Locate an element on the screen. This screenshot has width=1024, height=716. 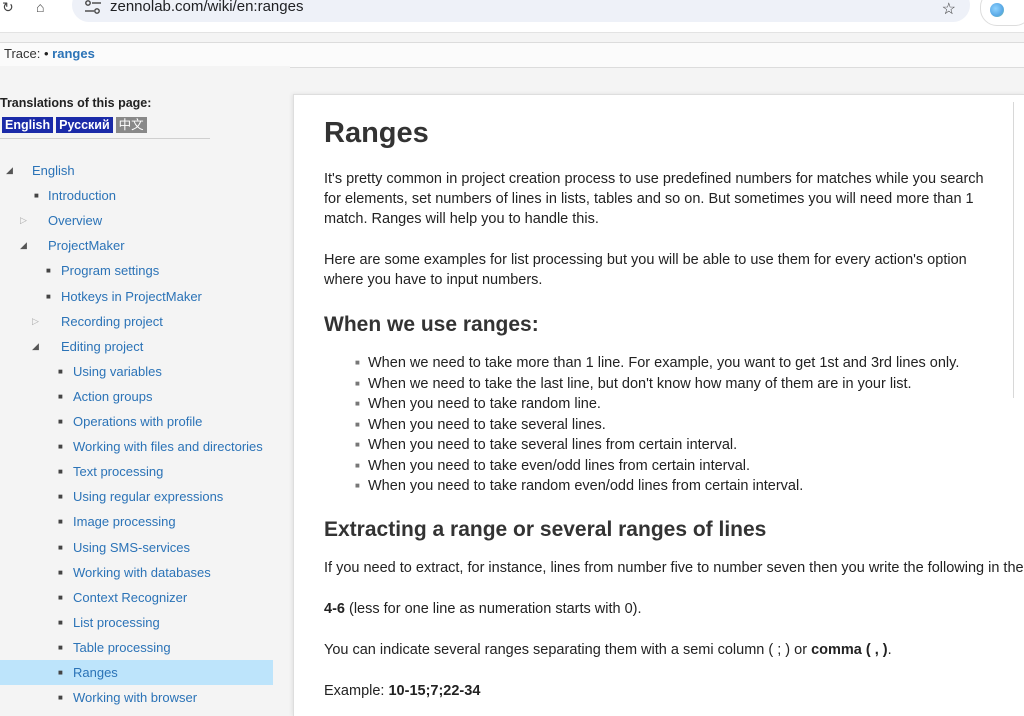
example-paragraph: Example: 10-15;7;22-34 is located at coordinates (402, 691).